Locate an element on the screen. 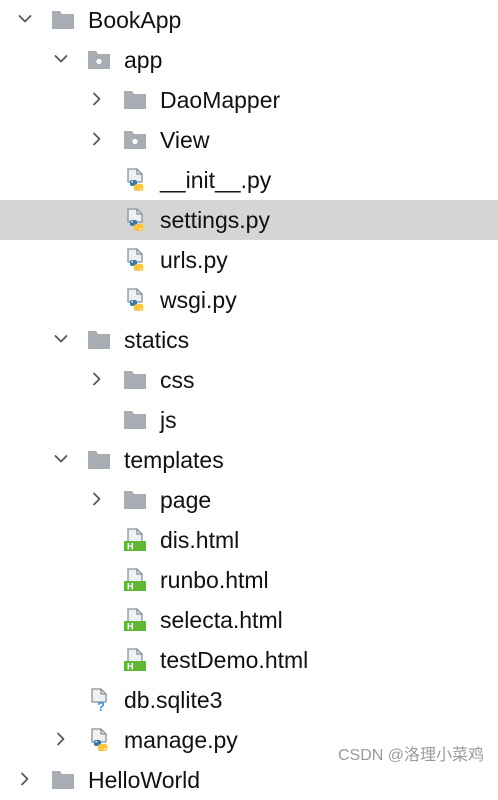 The width and height of the screenshot is (498, 800). tree-row-testdemo-html: HtestDemo.html is located at coordinates (249, 660).